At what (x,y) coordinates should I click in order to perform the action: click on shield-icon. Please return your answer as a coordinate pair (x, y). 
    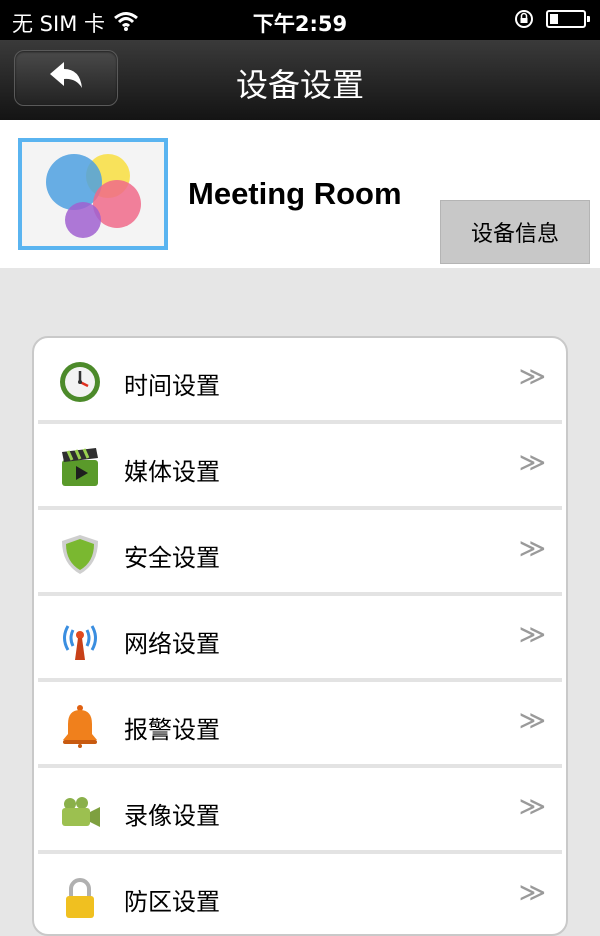
    Looking at the image, I should click on (80, 554).